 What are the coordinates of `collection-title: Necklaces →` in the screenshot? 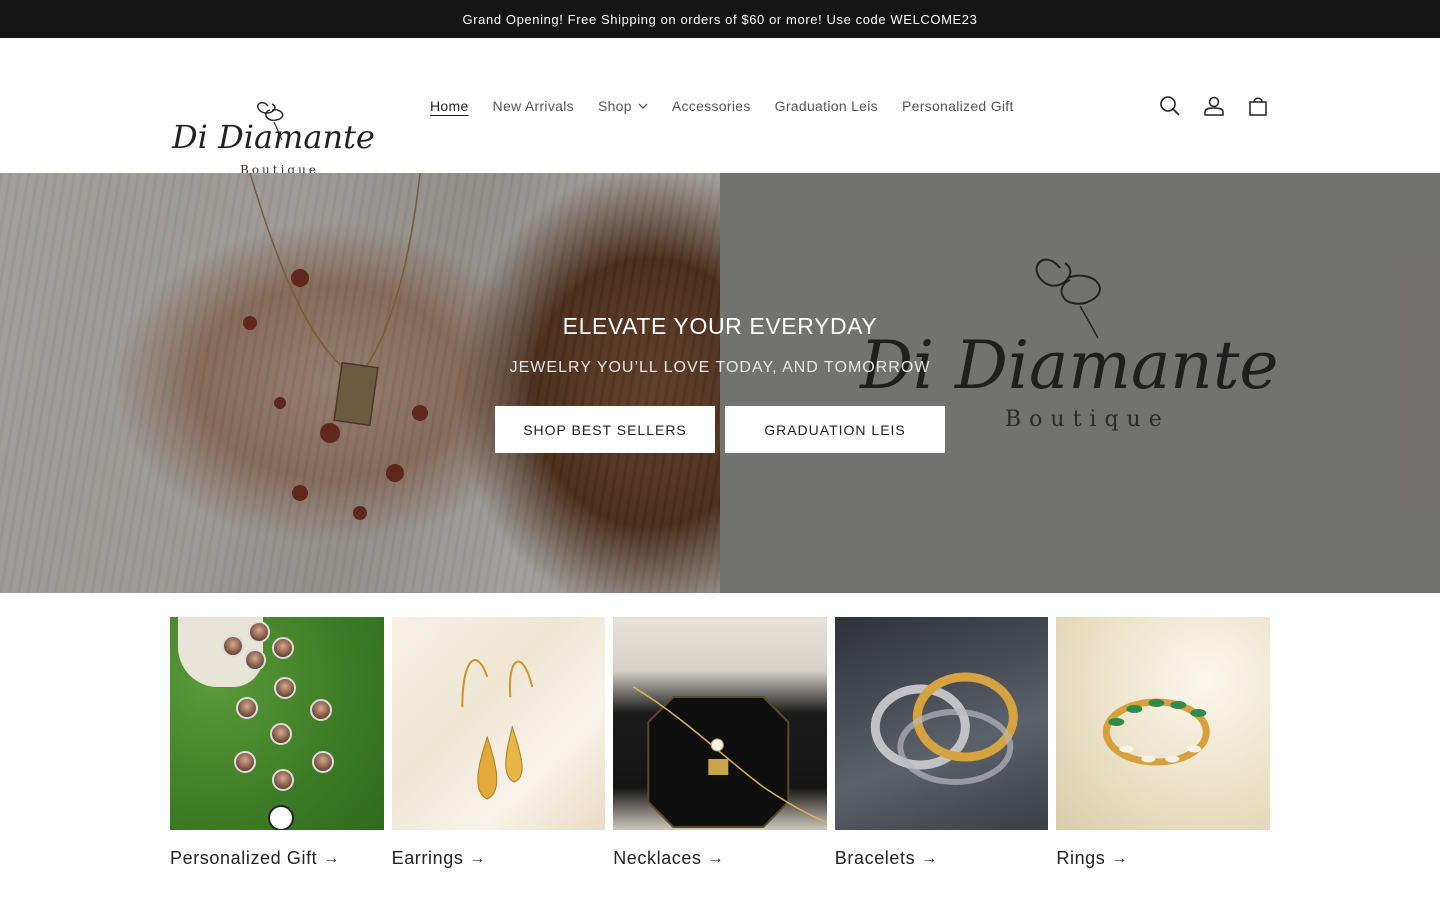 It's located at (720, 858).